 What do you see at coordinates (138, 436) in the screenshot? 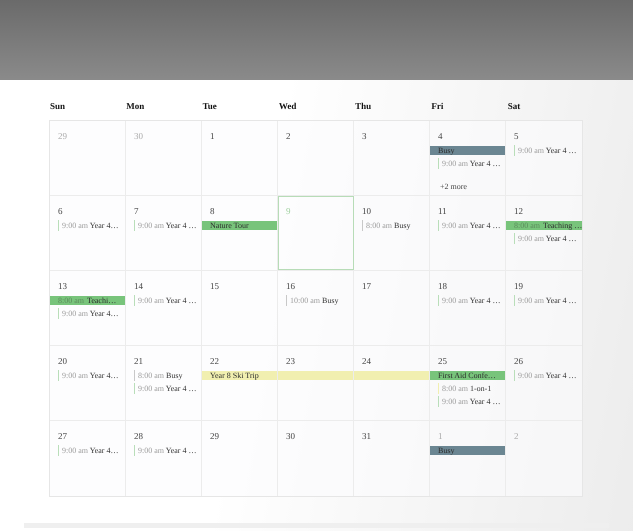
I see `day-number: 28` at bounding box center [138, 436].